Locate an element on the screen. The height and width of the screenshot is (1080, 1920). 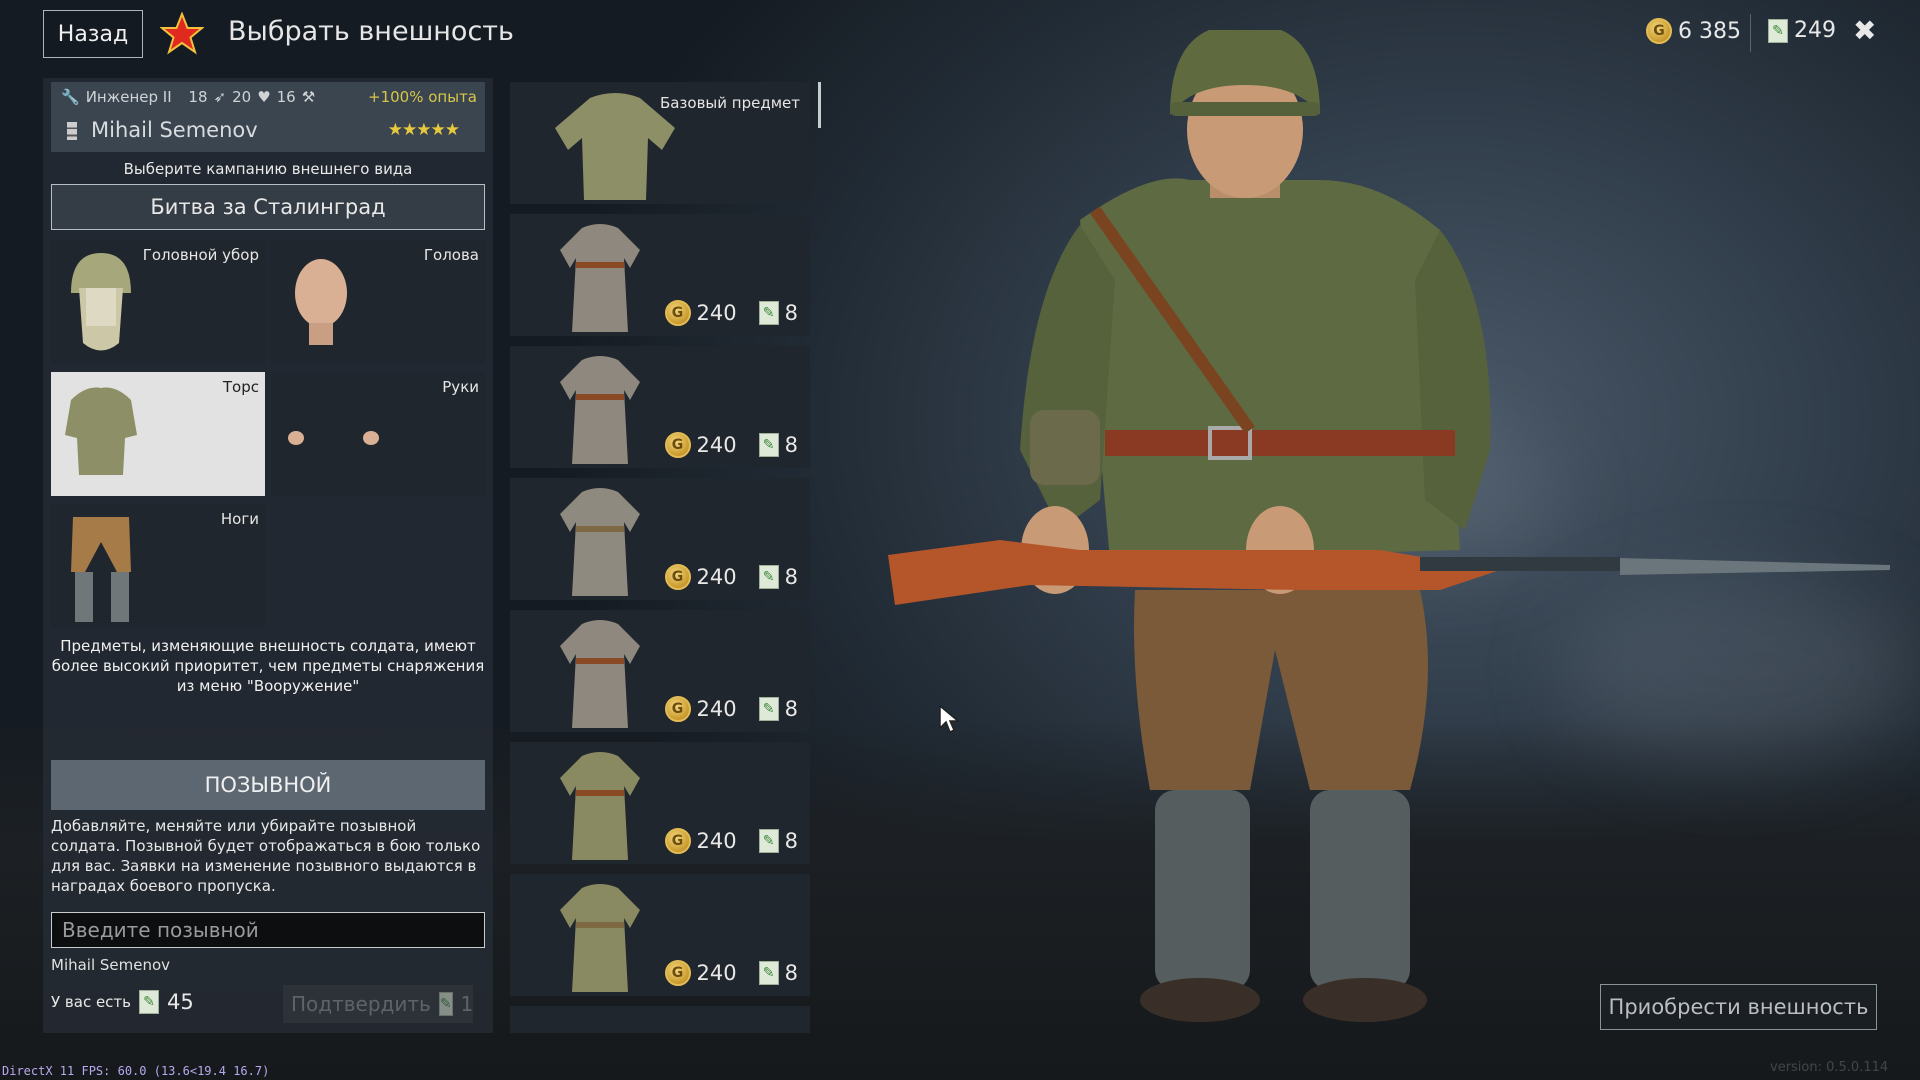
item-list-scrollbar is located at coordinates (819, 105).